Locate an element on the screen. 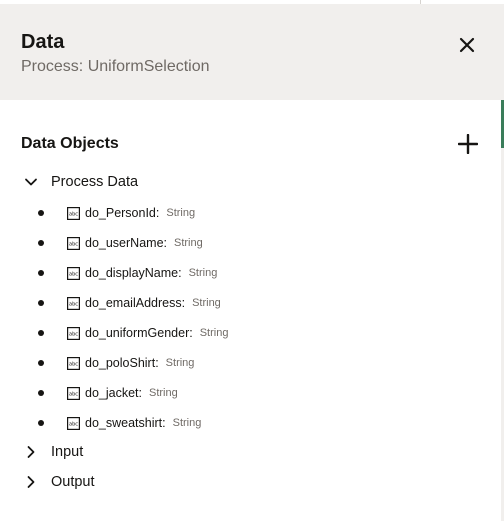  tree-node-label: Input is located at coordinates (67, 452).